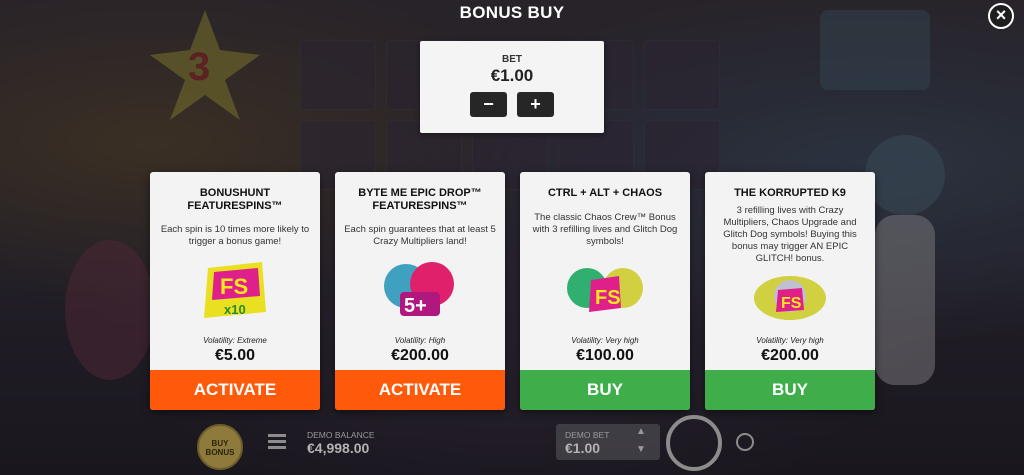  I want to click on demo-bet-label: DEMO BET, so click(587, 435).